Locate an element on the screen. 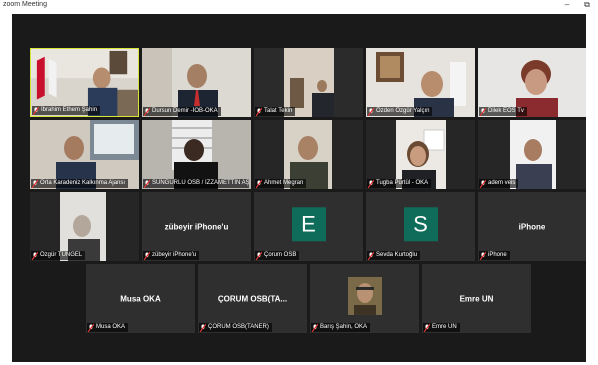 This screenshot has width=598, height=365. window-title: zoom Meeting is located at coordinates (25, 4).